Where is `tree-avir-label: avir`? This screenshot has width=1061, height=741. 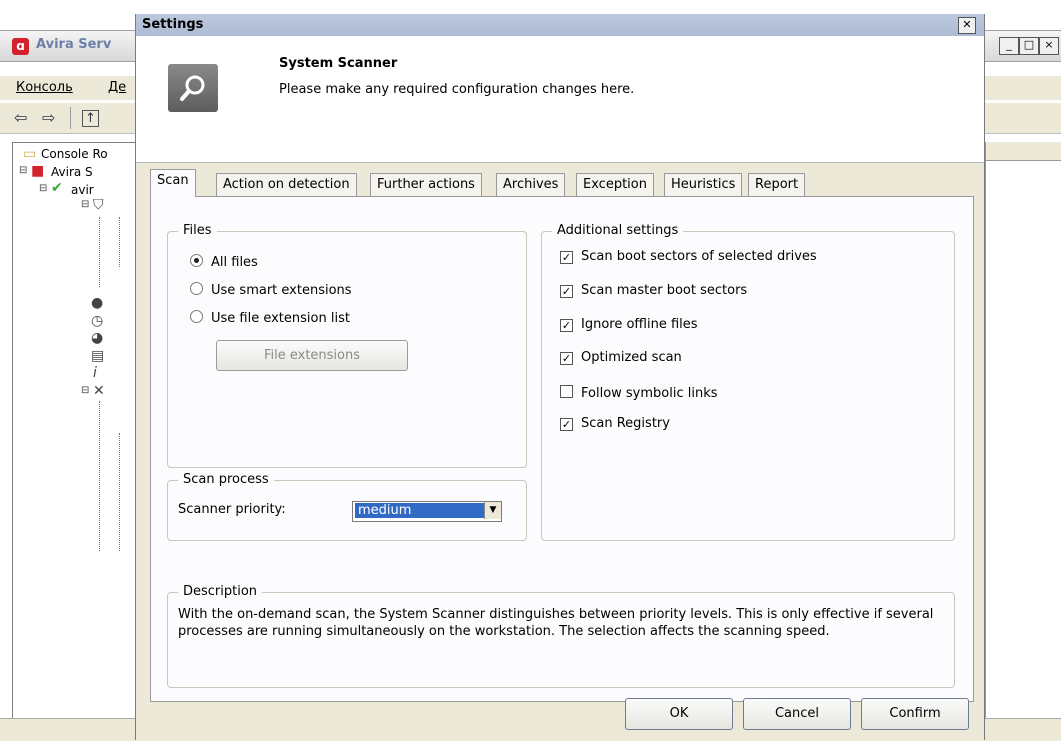 tree-avir-label: avir is located at coordinates (82, 190).